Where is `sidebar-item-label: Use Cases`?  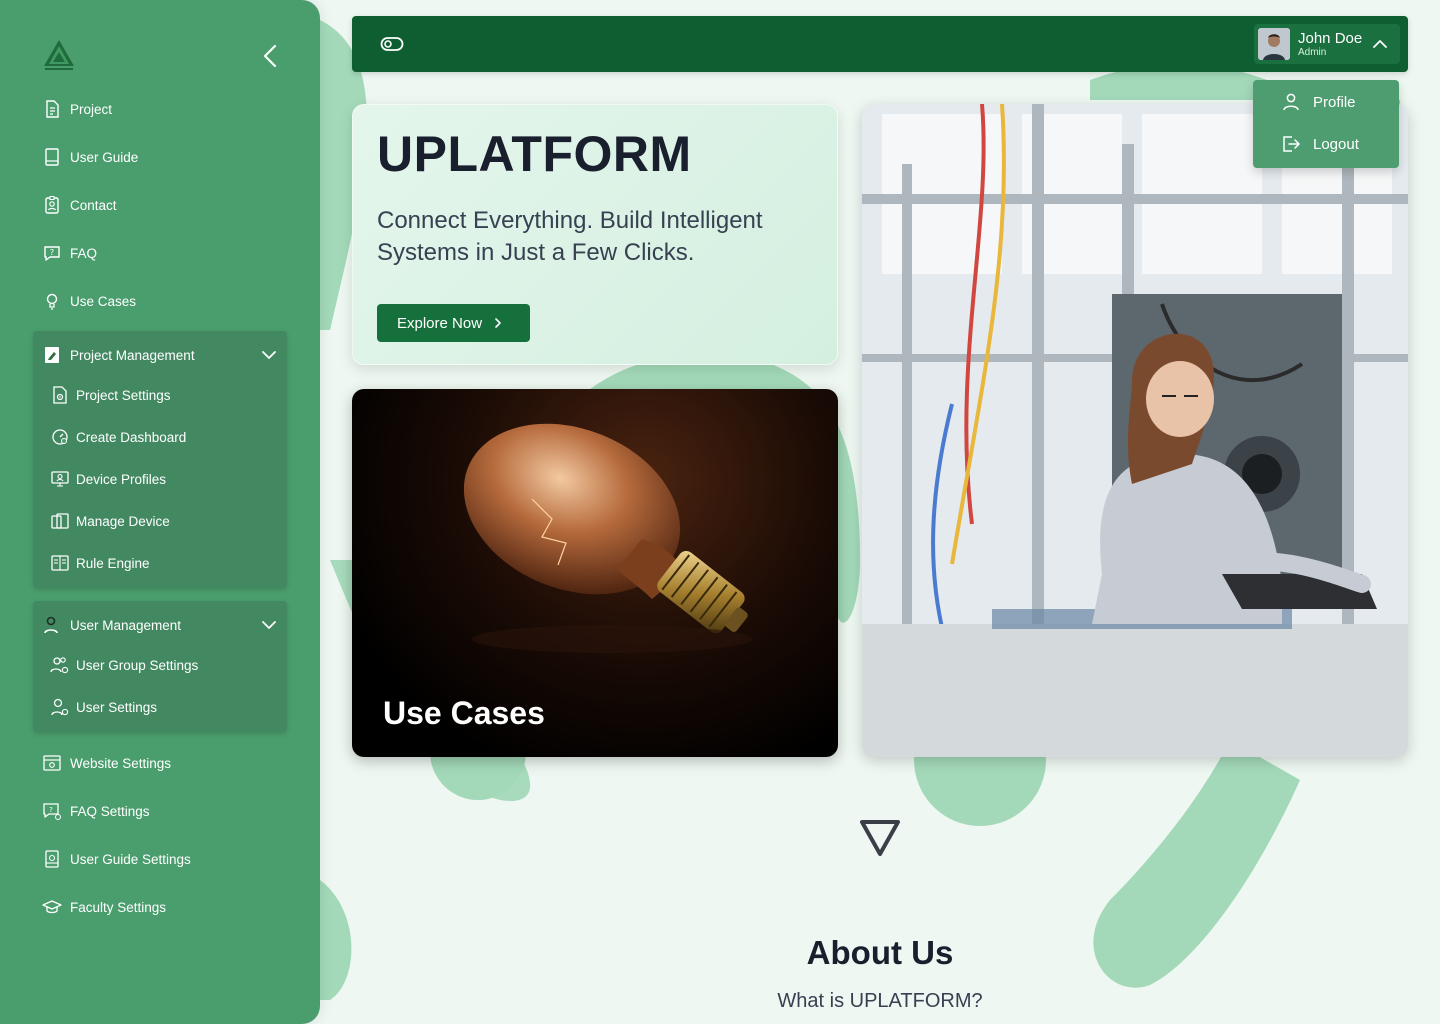 sidebar-item-label: Use Cases is located at coordinates (103, 301).